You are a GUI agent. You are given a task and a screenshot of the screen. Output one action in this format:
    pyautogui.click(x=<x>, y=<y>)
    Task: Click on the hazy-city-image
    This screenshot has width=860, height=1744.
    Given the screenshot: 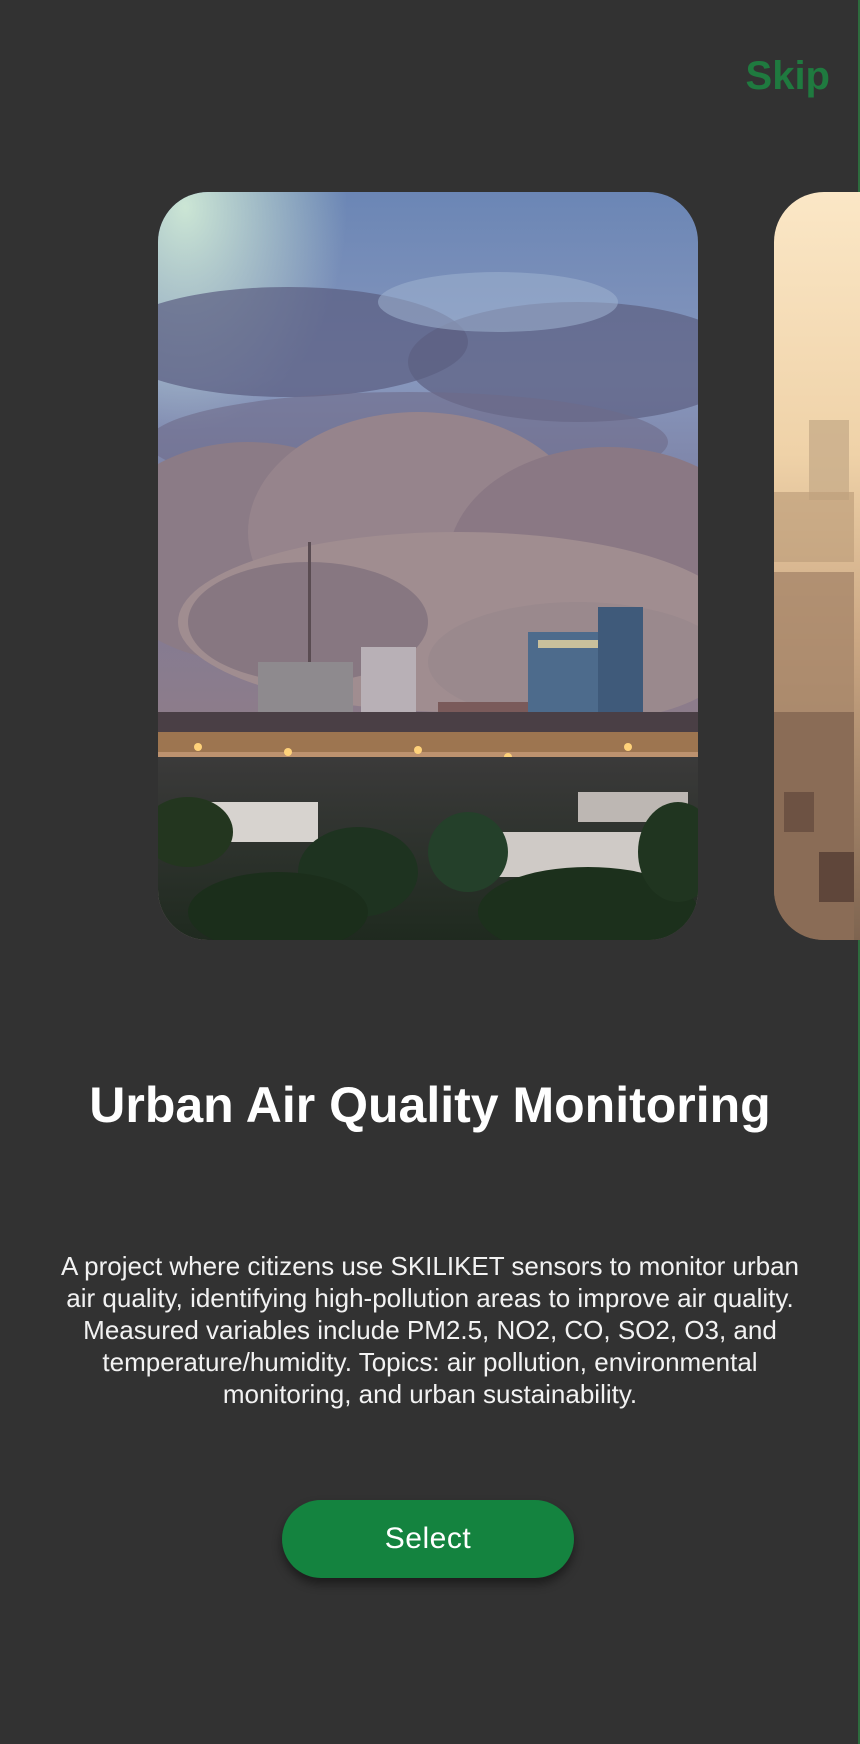 What is the action you would take?
    pyautogui.click(x=817, y=566)
    